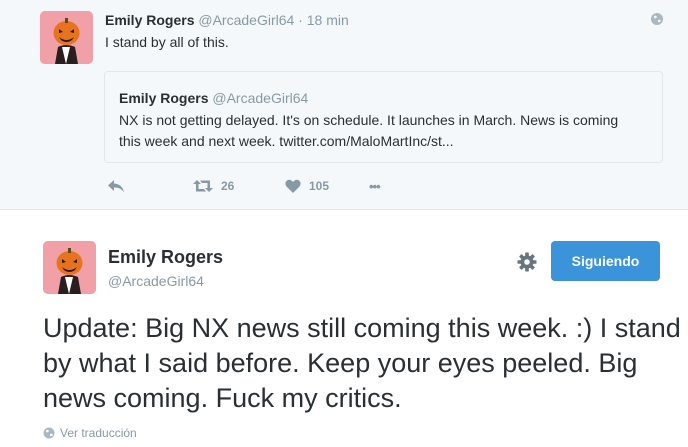  I want to click on quoted-tweet-header: Emily Rogers @ArcadeGirl64, so click(213, 98).